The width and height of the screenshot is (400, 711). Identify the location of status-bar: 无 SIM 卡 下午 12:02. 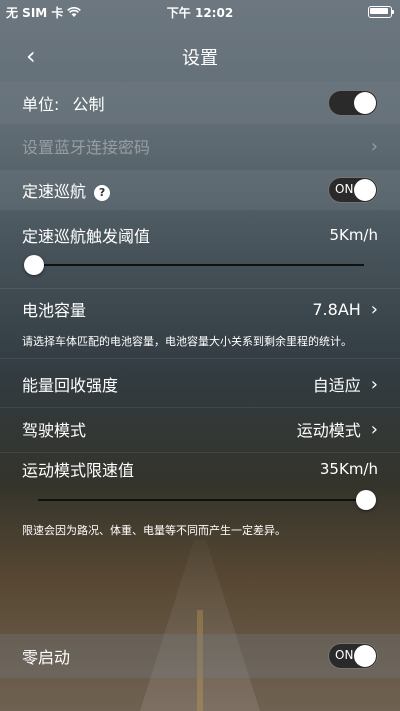
(200, 12).